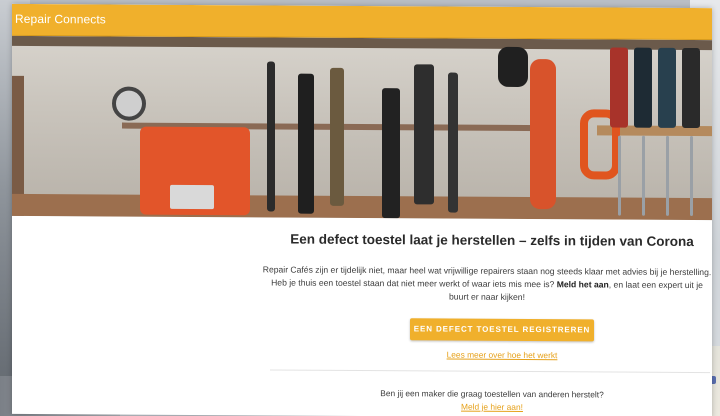 This screenshot has height=416, width=720. What do you see at coordinates (362, 207) in the screenshot?
I see `hero-workbench` at bounding box center [362, 207].